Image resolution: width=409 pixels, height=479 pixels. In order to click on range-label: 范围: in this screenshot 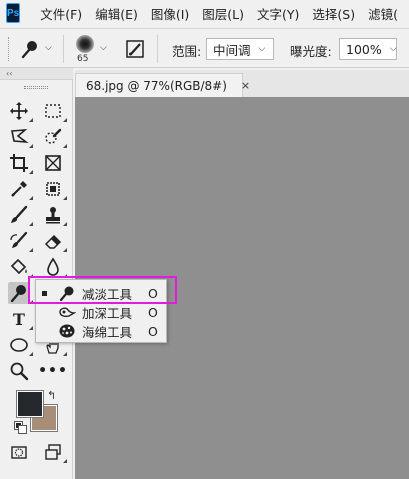, I will do `click(187, 51)`.